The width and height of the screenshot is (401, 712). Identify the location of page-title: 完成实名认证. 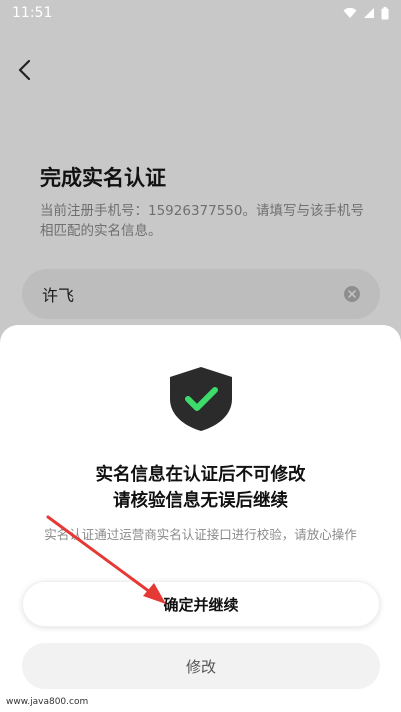
(103, 178).